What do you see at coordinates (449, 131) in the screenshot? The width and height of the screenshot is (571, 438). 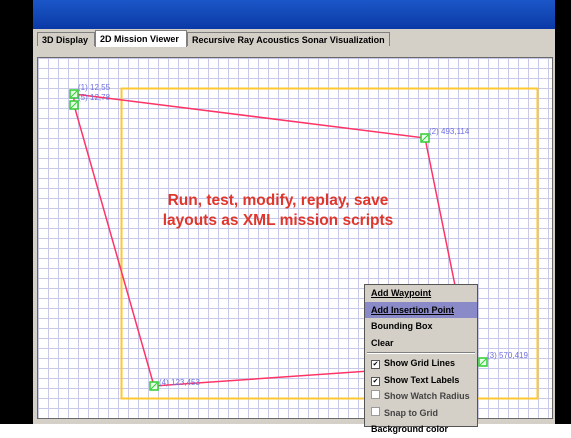 I see `waypoint-2-label: (2) 493,114` at bounding box center [449, 131].